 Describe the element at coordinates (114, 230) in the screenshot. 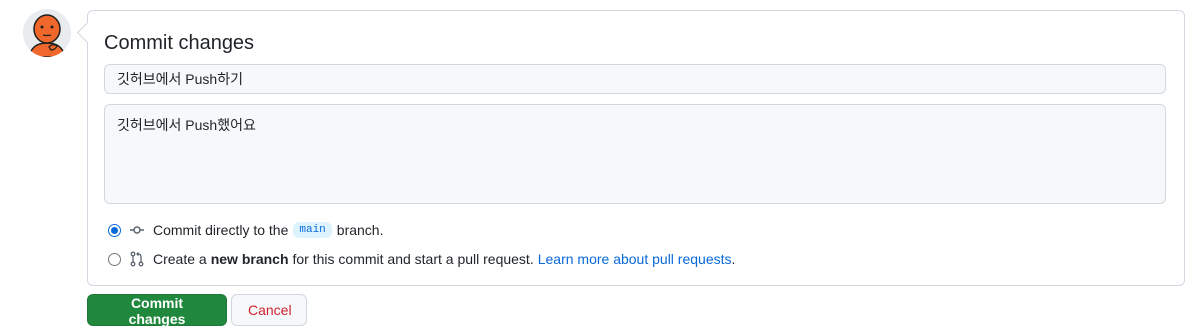

I see `radio-commit-directly` at that location.